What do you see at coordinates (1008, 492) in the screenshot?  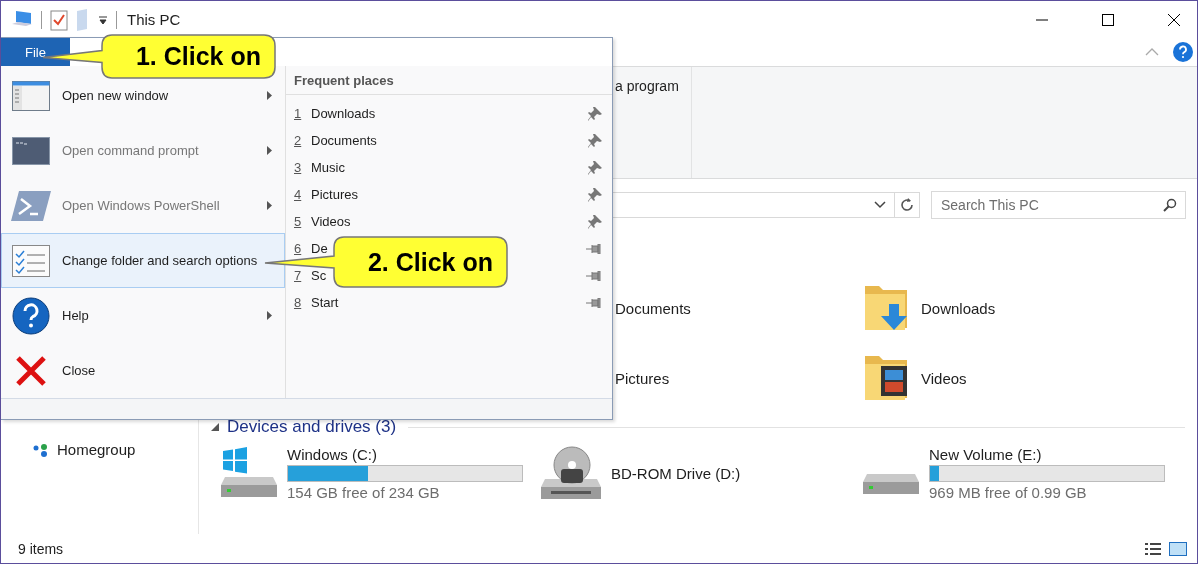 I see `free-space: 969 MB free of 0.99 GB` at bounding box center [1008, 492].